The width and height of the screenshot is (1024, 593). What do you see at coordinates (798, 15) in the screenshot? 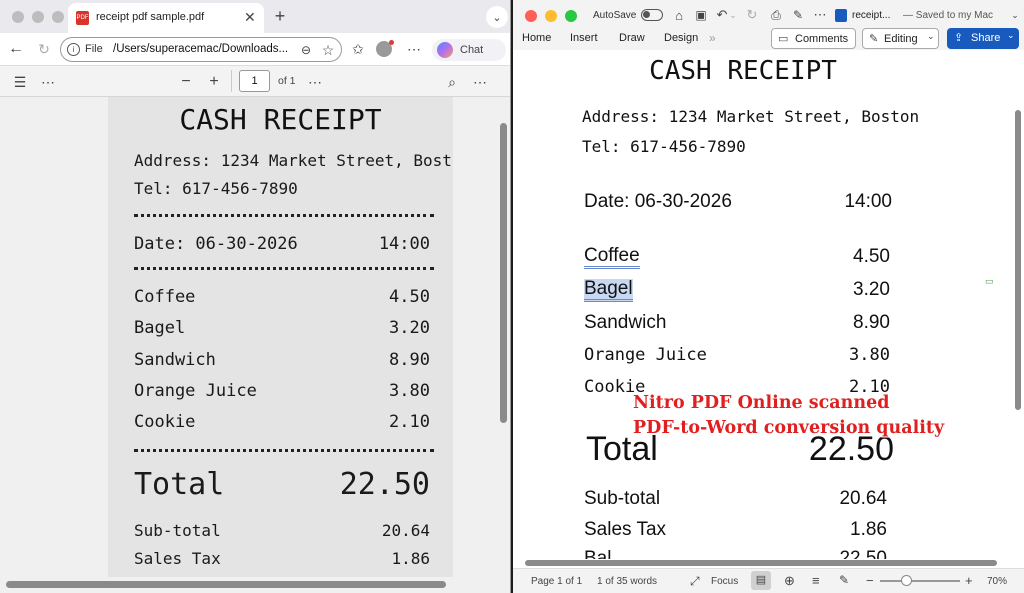
I see `edit-icon: ✎` at bounding box center [798, 15].